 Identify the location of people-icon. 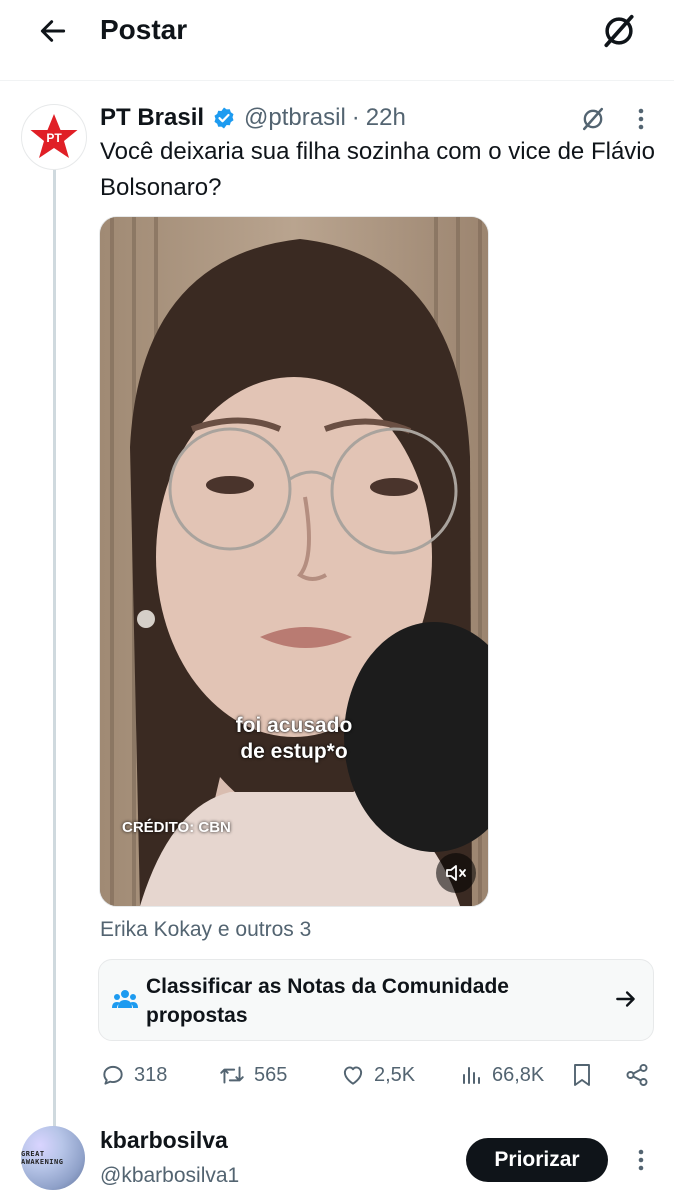
(125, 999).